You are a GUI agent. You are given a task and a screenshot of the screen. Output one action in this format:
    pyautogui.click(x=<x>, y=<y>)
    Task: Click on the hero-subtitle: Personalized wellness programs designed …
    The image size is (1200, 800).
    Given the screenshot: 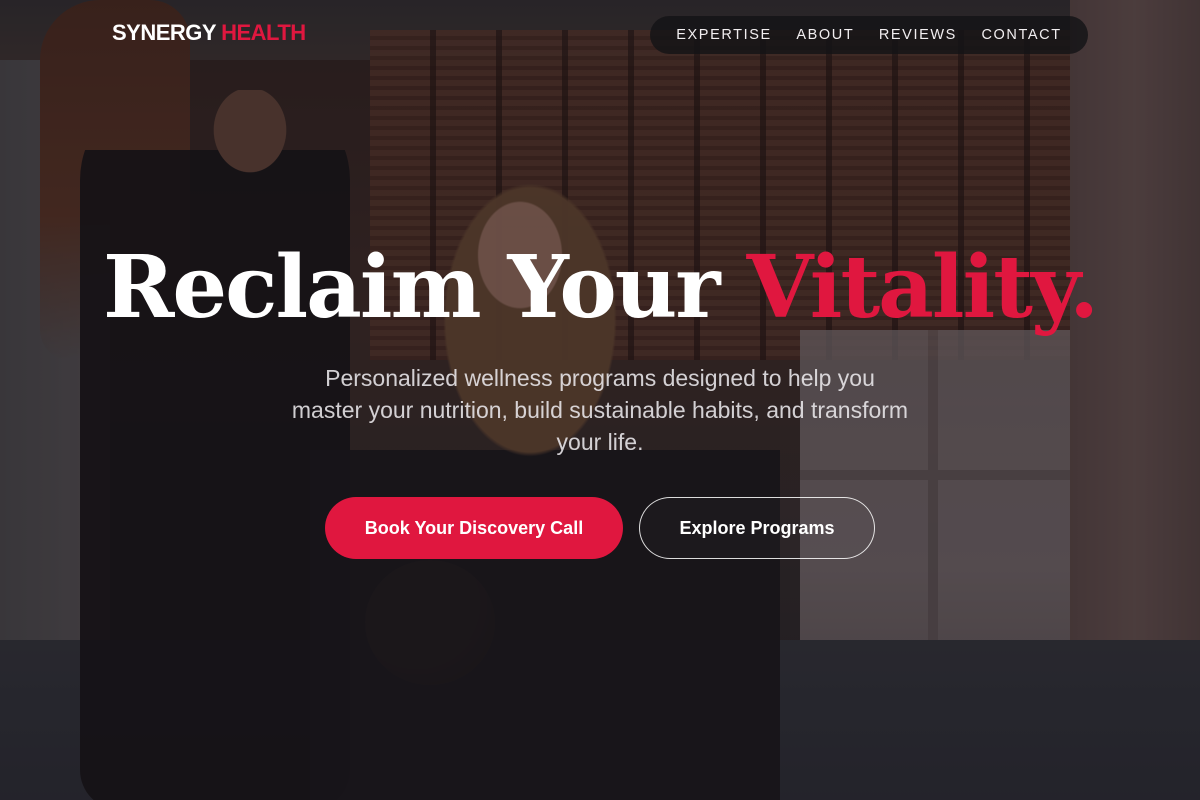 What is the action you would take?
    pyautogui.click(x=600, y=410)
    